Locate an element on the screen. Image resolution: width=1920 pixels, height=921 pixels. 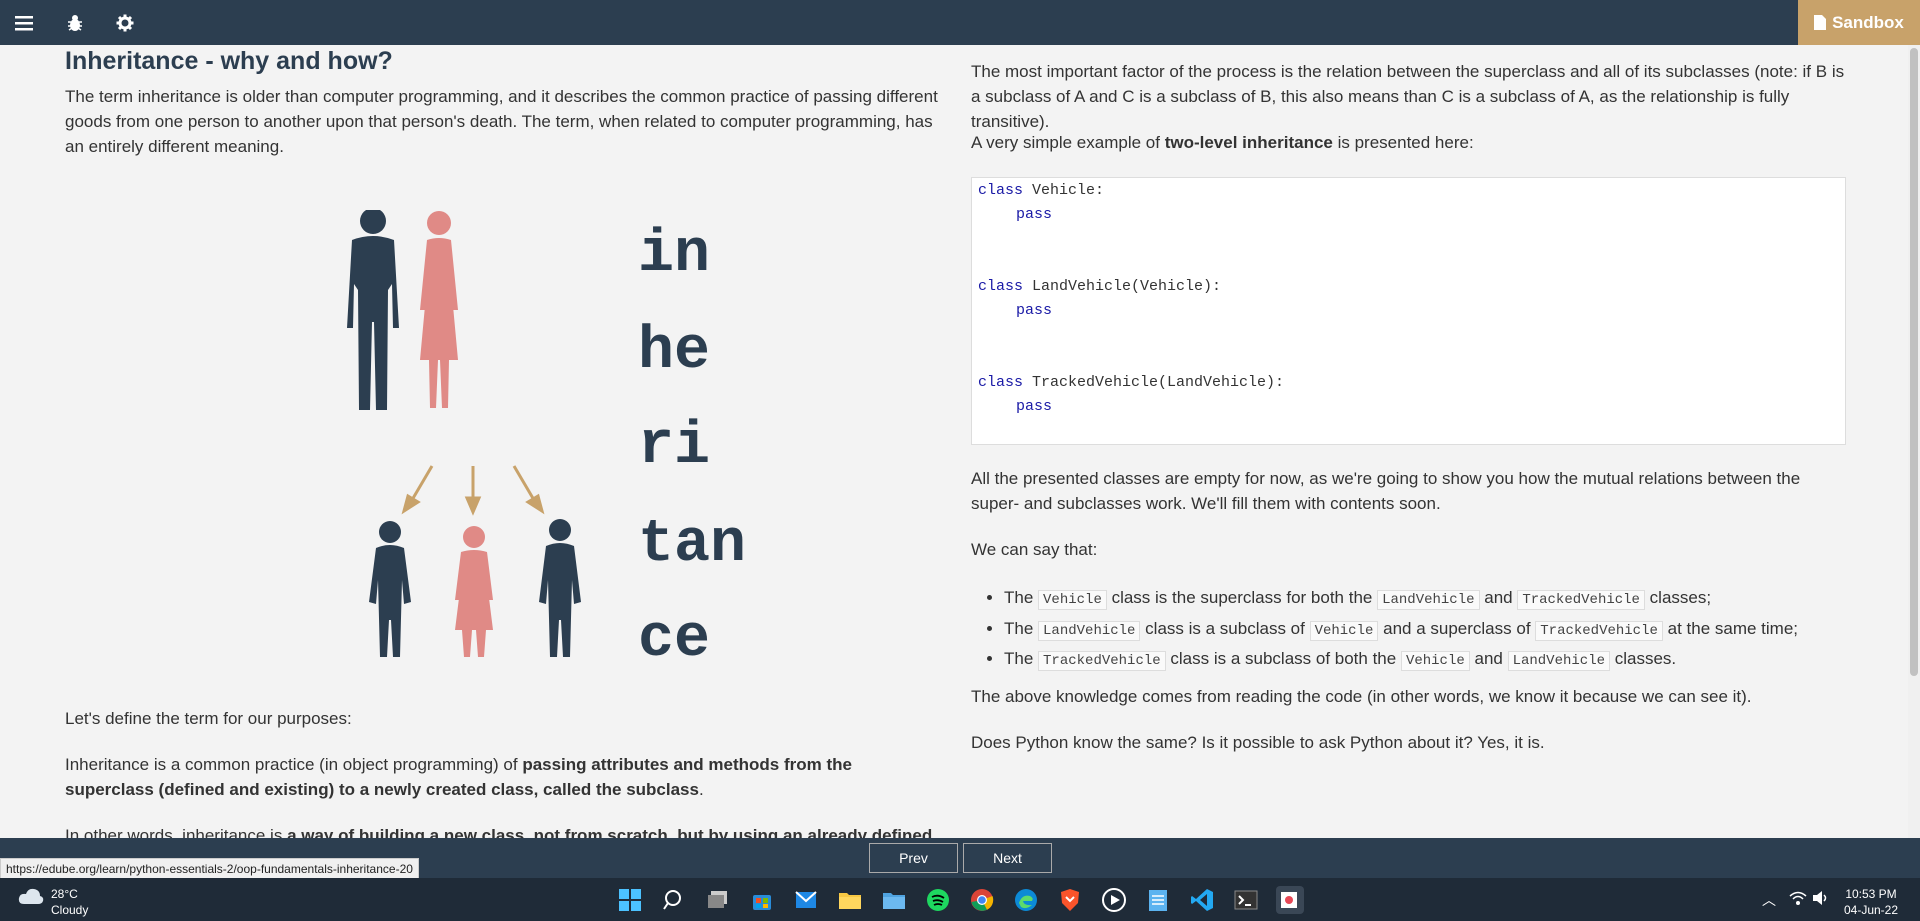
prev-button: Prev is located at coordinates (913, 858).